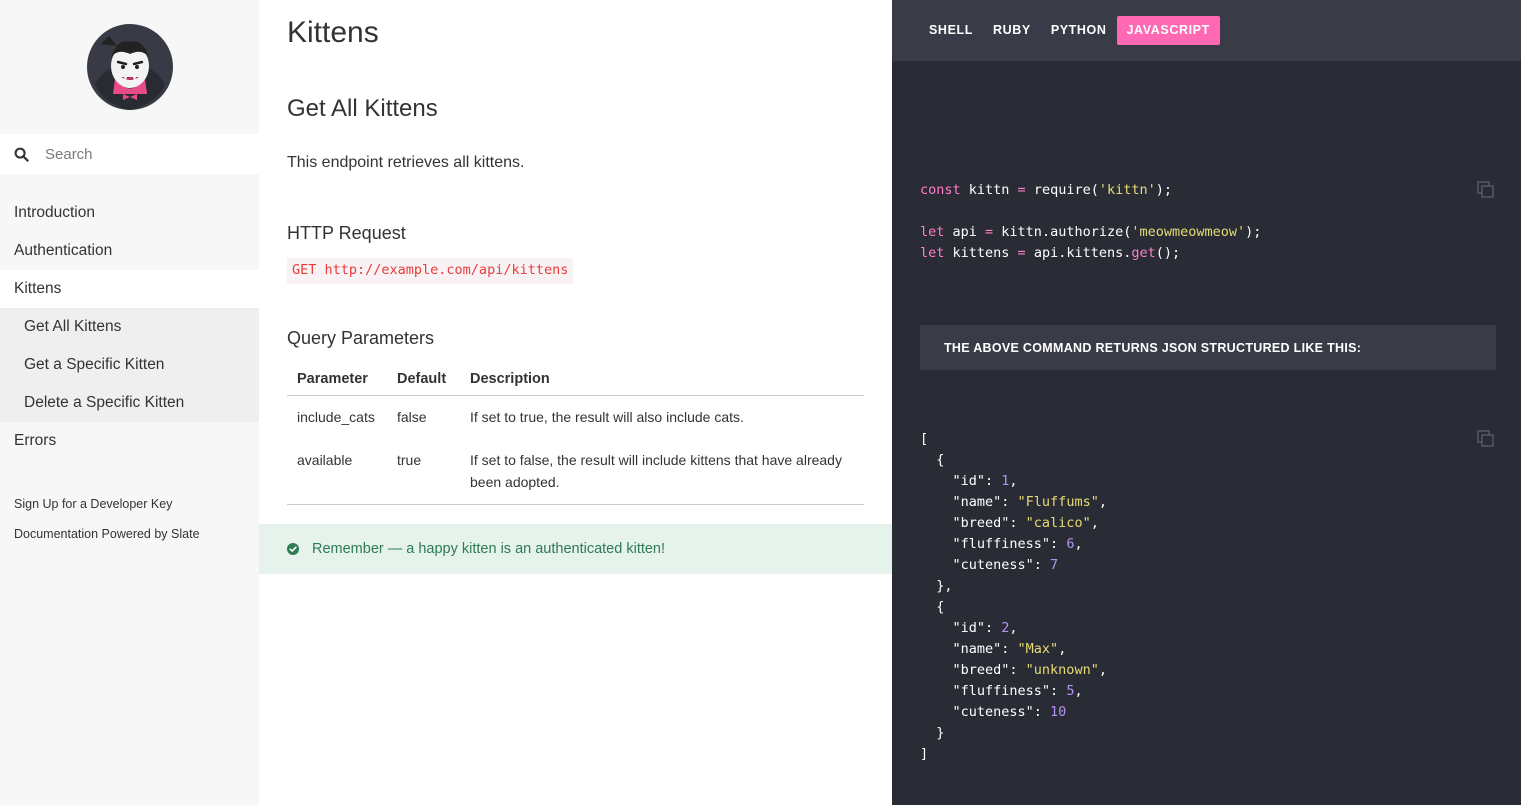 The image size is (1521, 805). I want to click on toc-item-delete-specific-kitten: Delete a Specific Kitten, so click(129, 403).